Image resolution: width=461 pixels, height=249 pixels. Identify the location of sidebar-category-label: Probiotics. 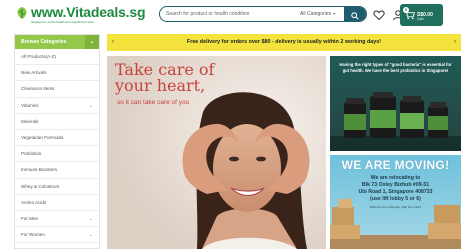
(31, 154).